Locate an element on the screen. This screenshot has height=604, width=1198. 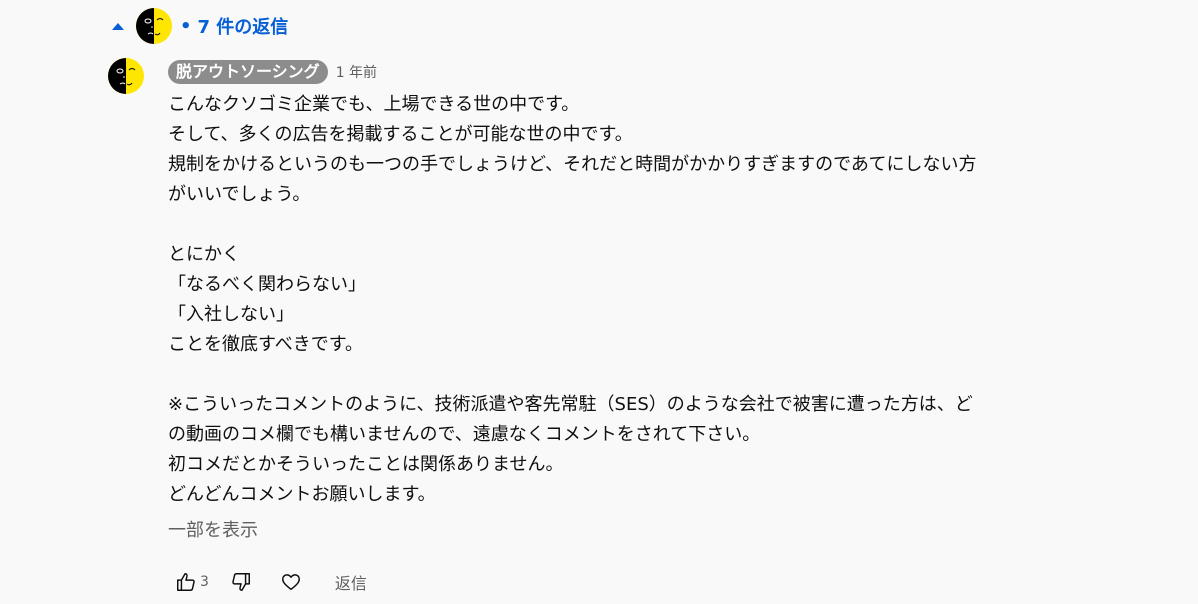
thumbs-down-icon is located at coordinates (241, 582).